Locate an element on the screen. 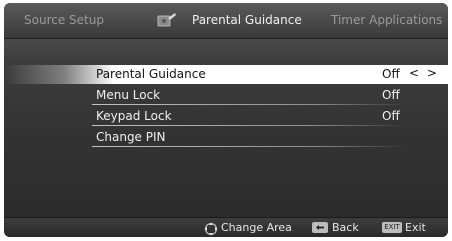  menu-item-label: Keypad Lock is located at coordinates (134, 116).